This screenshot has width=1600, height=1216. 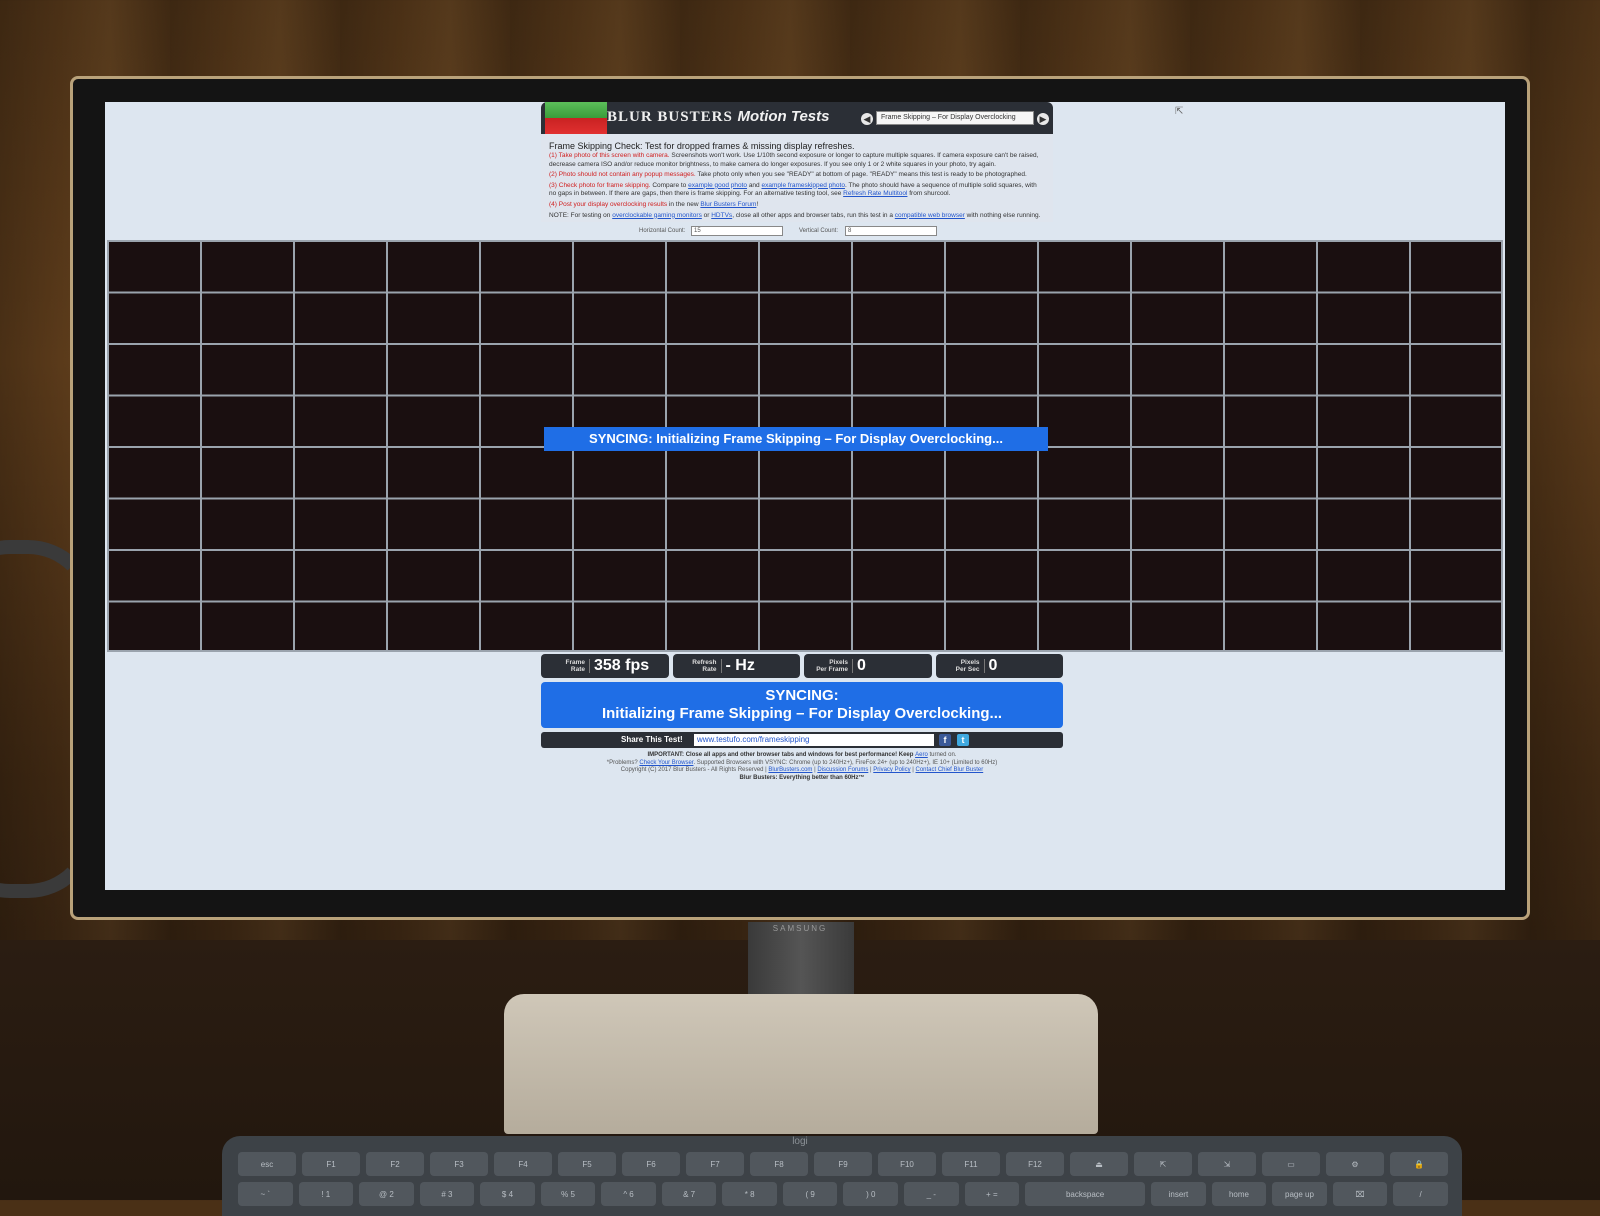 I want to click on keyboard-key: ⏏, so click(x=1099, y=1164).